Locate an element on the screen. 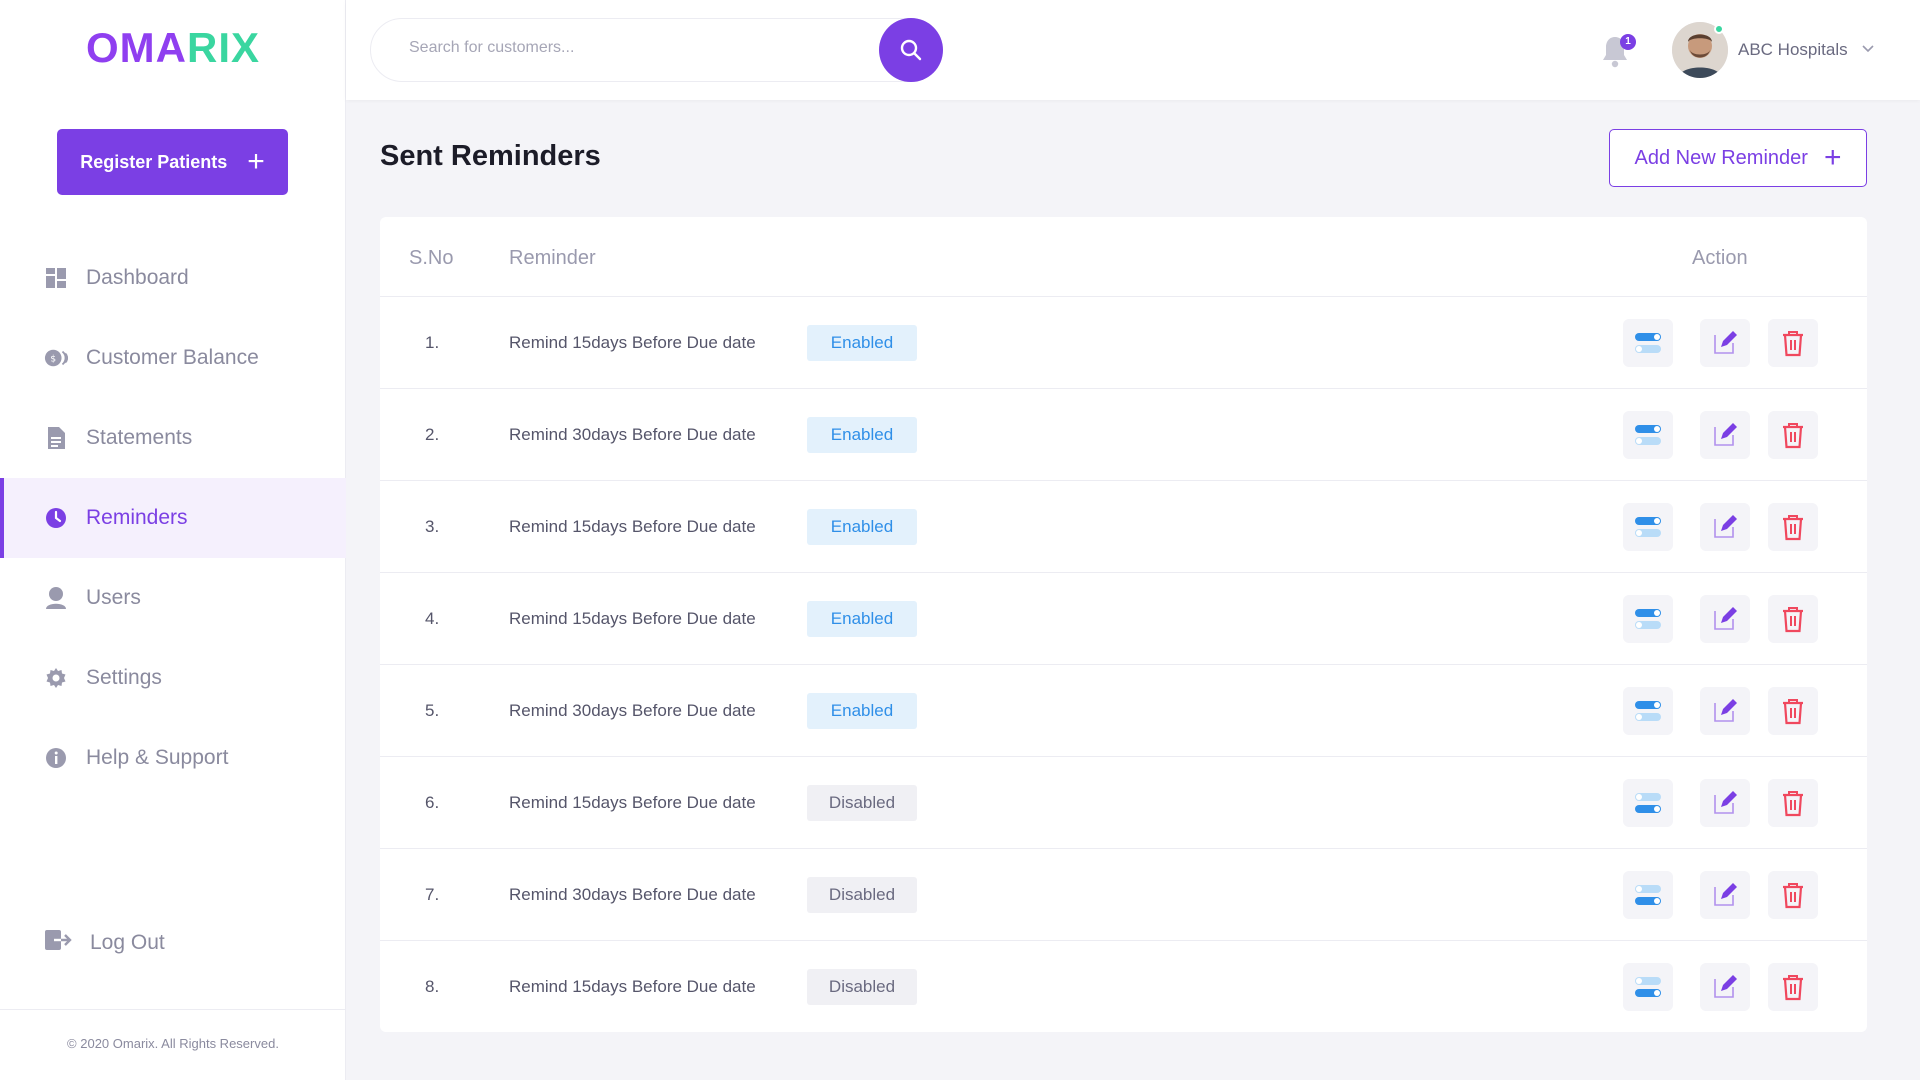 The height and width of the screenshot is (1080, 1920). search-icon is located at coordinates (911, 50).